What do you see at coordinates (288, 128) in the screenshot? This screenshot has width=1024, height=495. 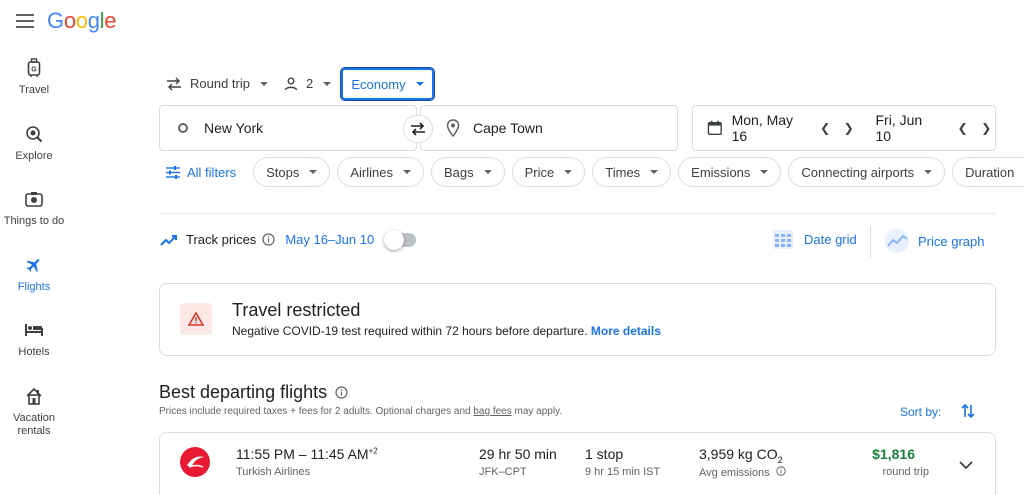 I see `origin-field: New York` at bounding box center [288, 128].